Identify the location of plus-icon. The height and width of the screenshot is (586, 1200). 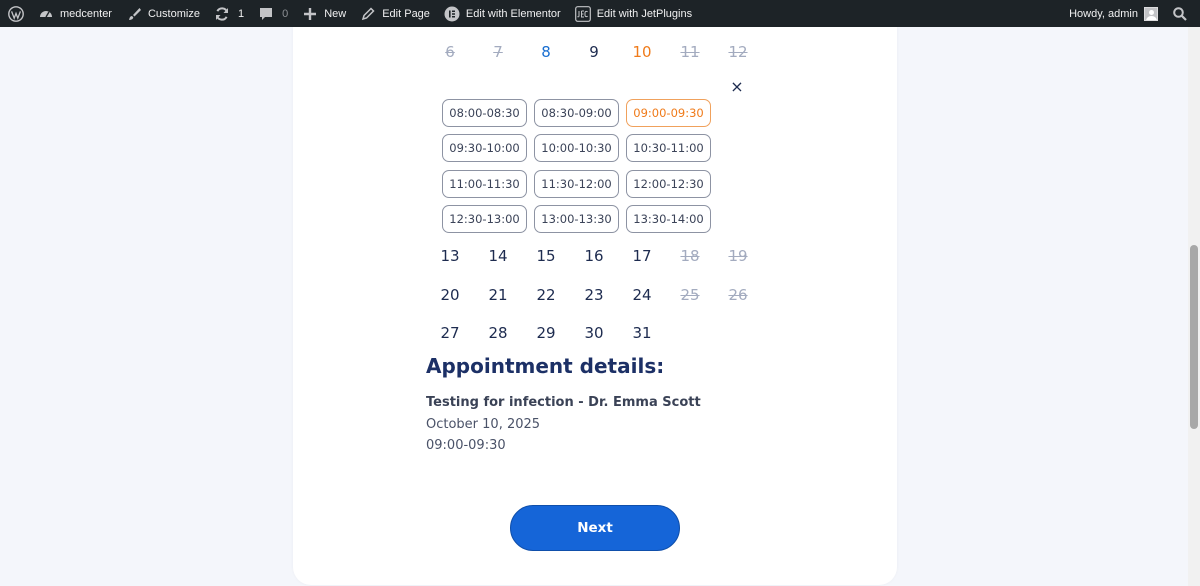
(310, 14).